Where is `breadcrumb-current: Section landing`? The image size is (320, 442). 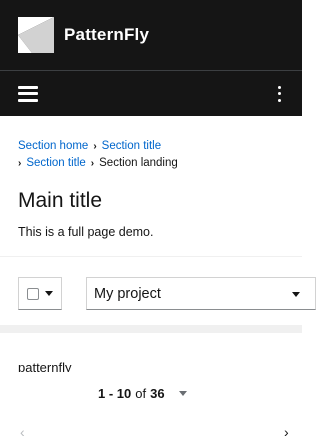 breadcrumb-current: Section landing is located at coordinates (138, 163).